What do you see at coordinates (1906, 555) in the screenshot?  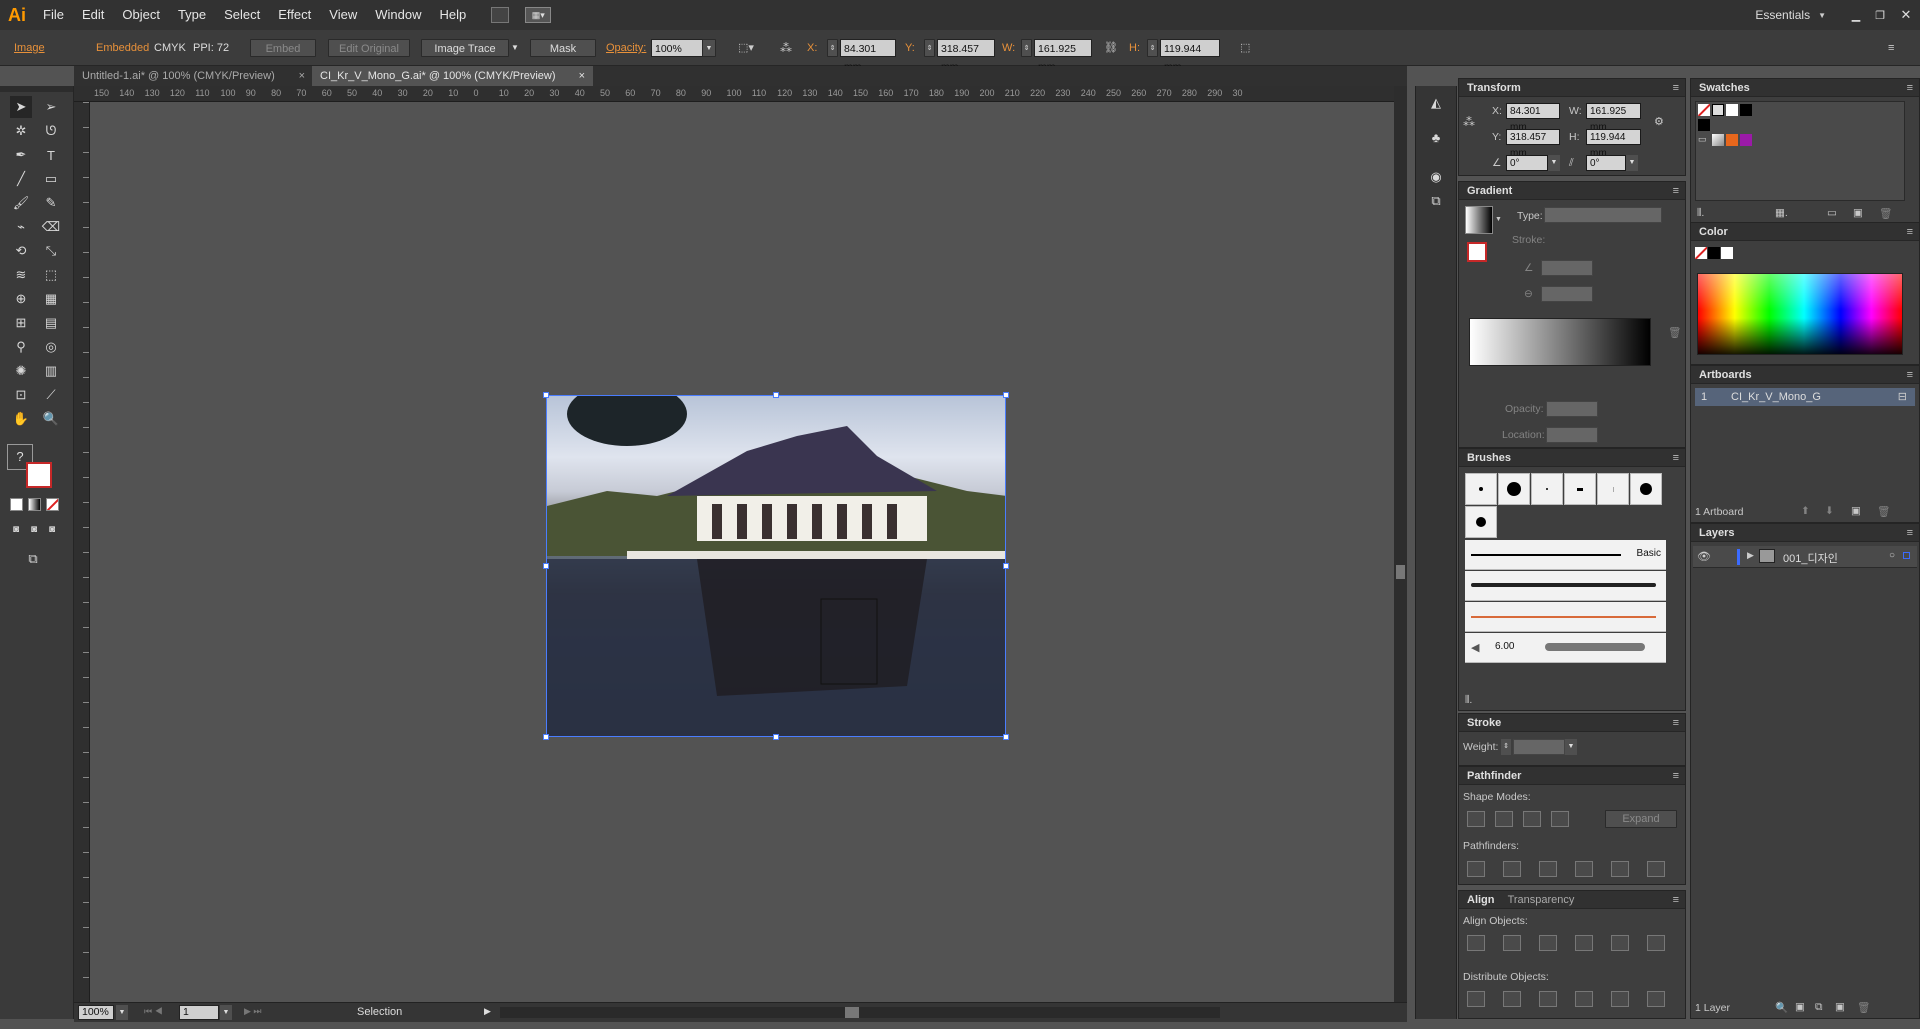 I see `selection-indicator-icon` at bounding box center [1906, 555].